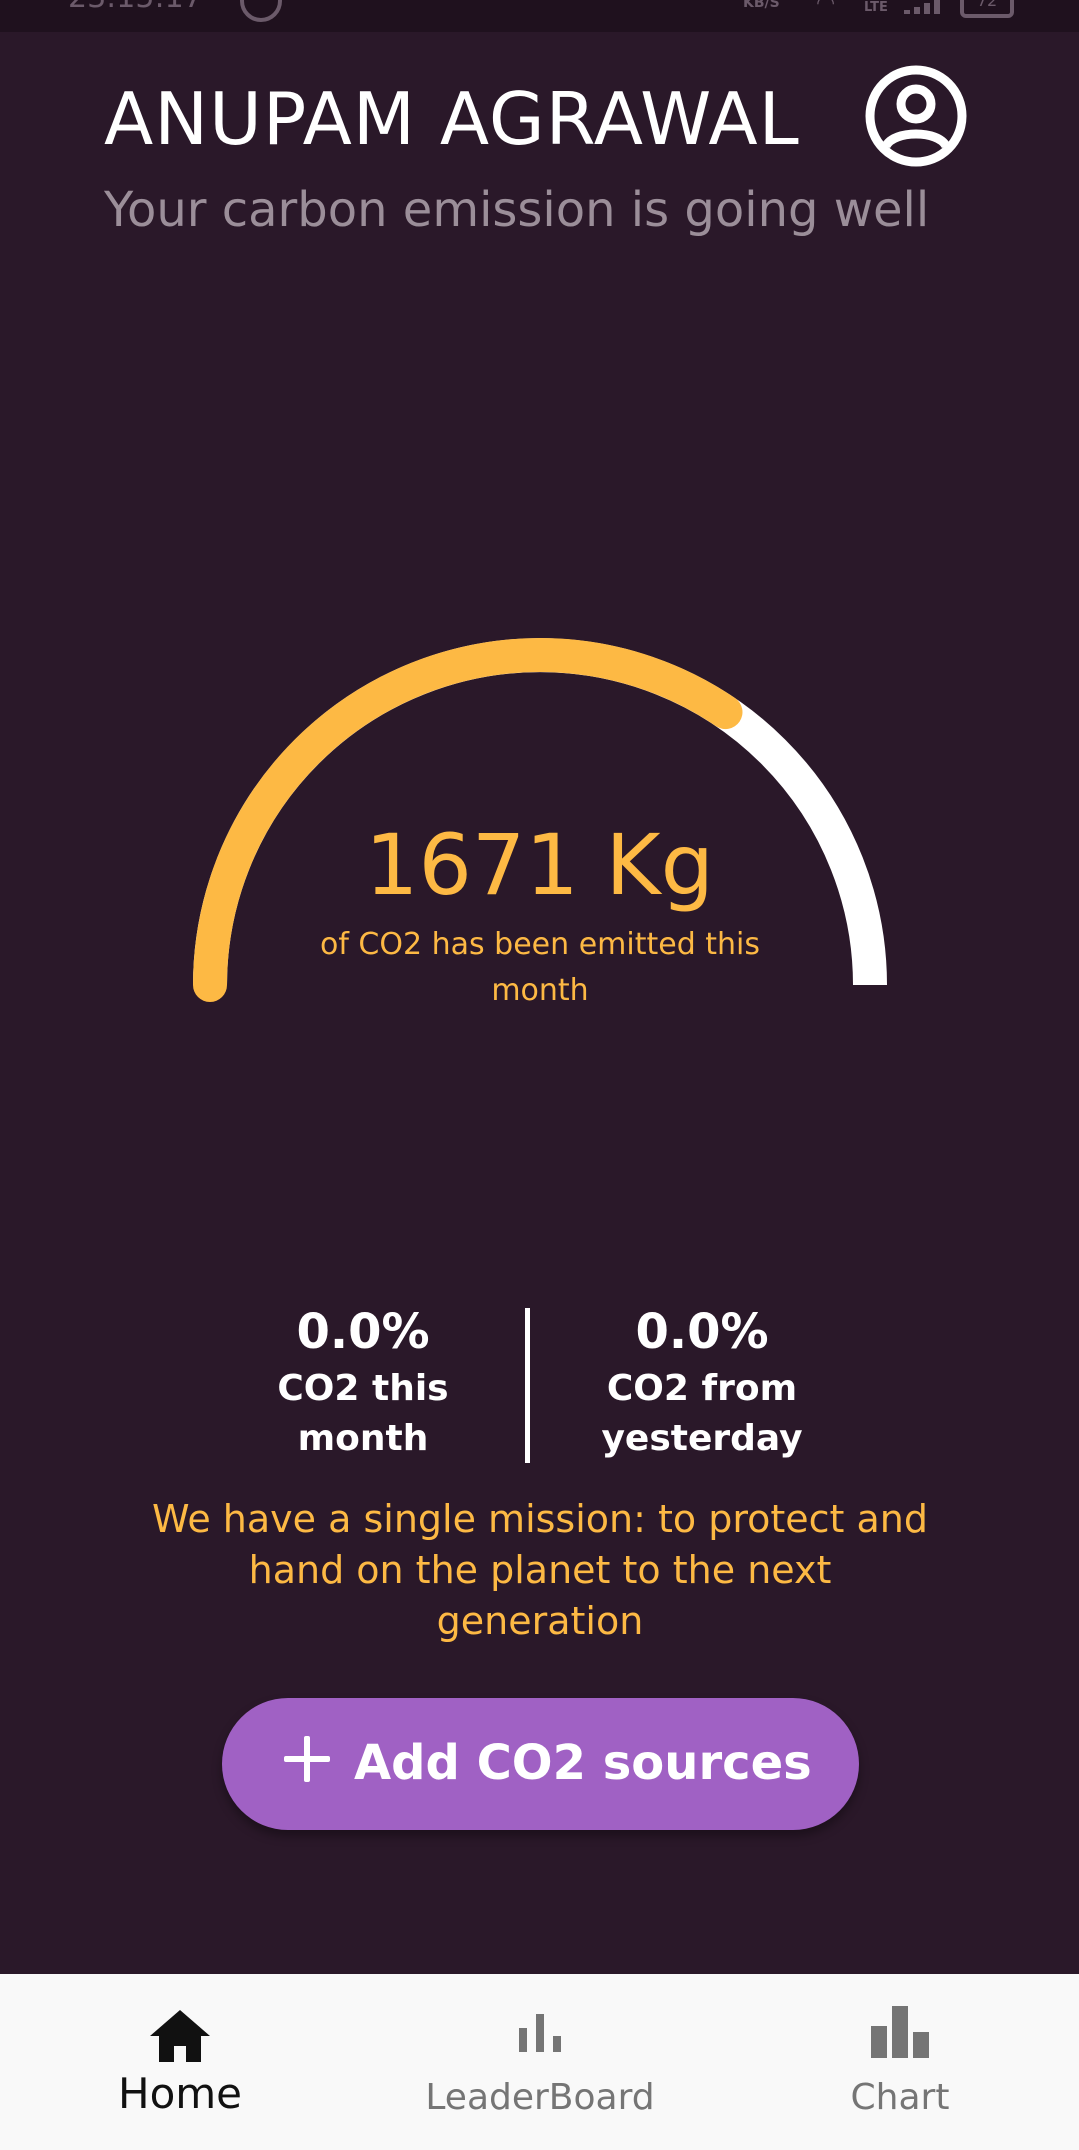 The image size is (1079, 2150). I want to click on add-co2-sources-label: Add CO2 sources, so click(583, 1763).